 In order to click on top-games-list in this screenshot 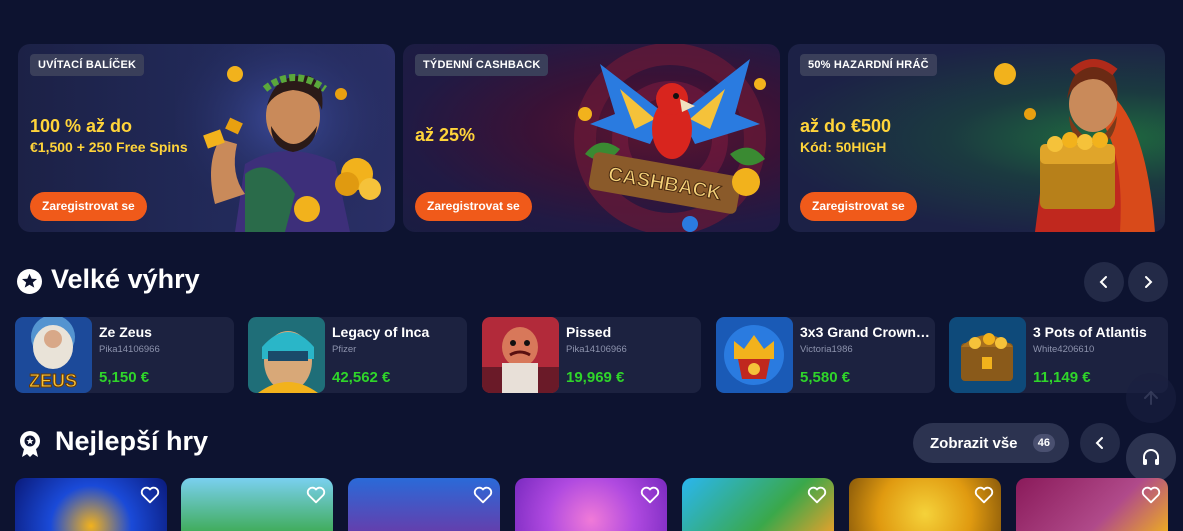, I will do `click(599, 504)`.